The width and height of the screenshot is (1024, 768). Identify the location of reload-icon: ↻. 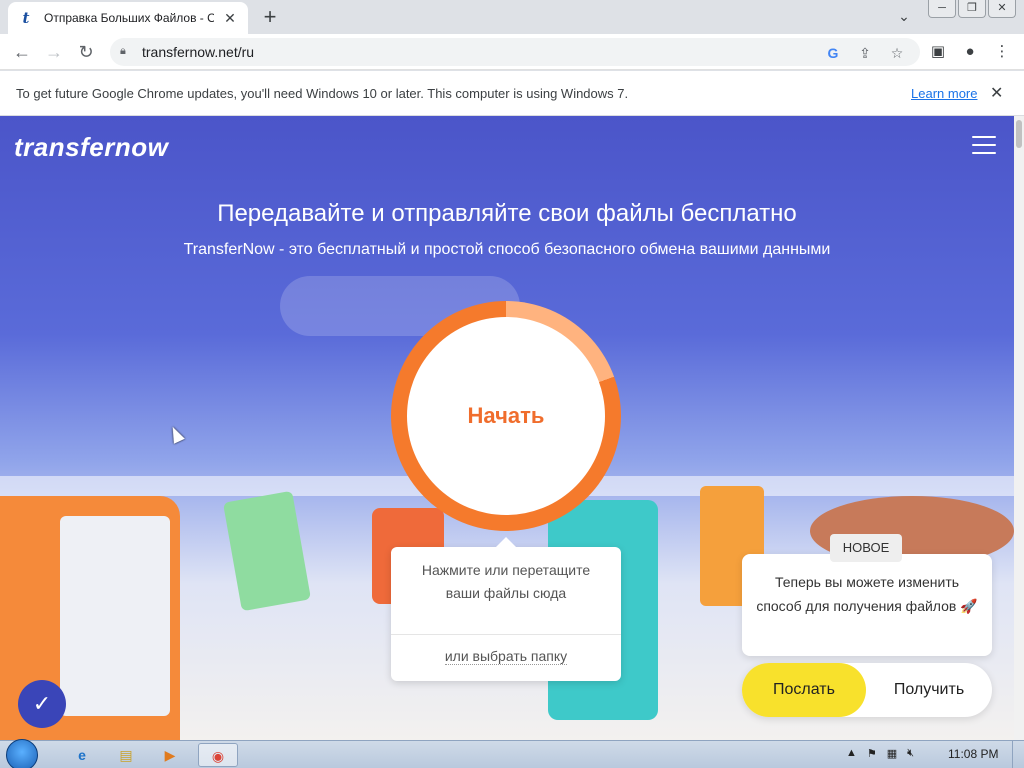
(86, 52).